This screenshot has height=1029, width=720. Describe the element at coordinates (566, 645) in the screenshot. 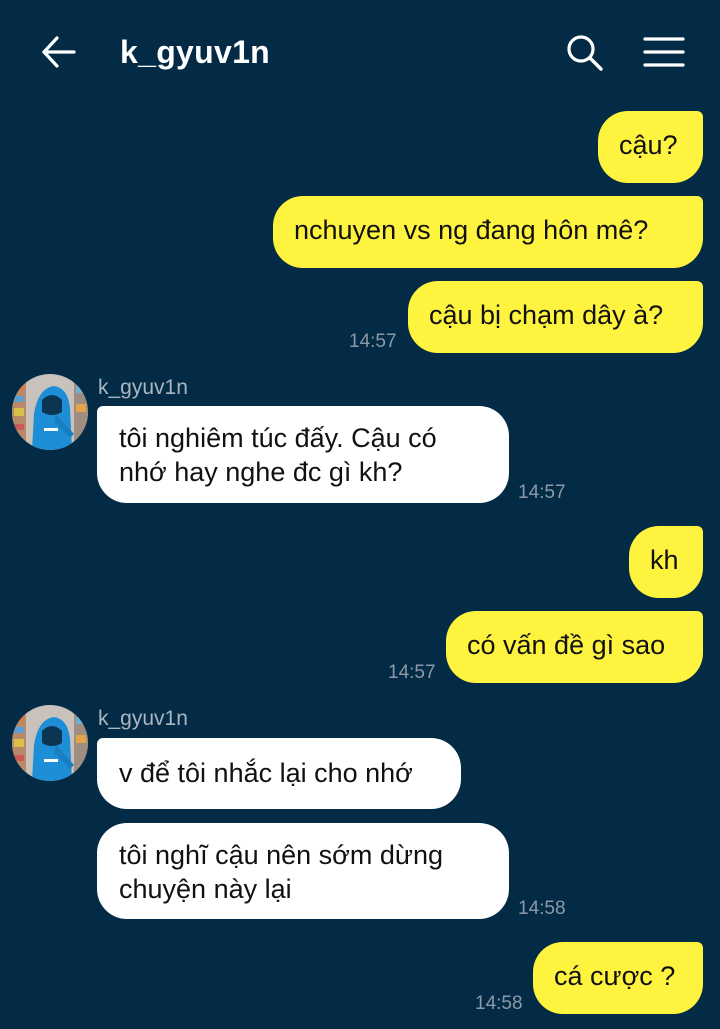

I see `message-text: có vấn đề gì sao` at that location.